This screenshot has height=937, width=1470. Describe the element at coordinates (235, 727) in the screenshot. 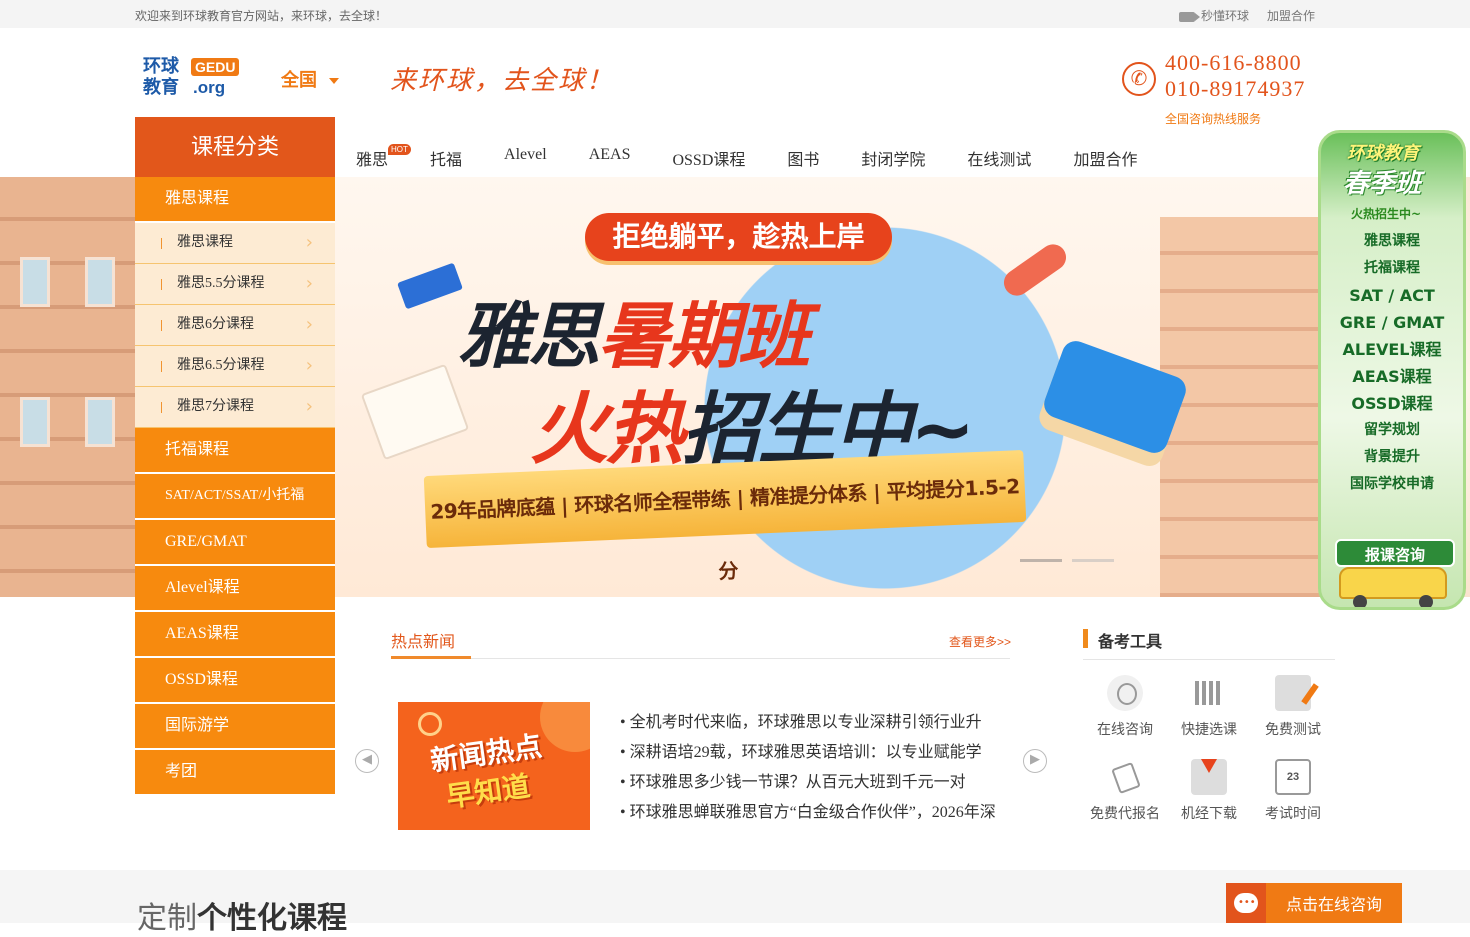

I see `menu-item-study-tour: 国际游学` at that location.